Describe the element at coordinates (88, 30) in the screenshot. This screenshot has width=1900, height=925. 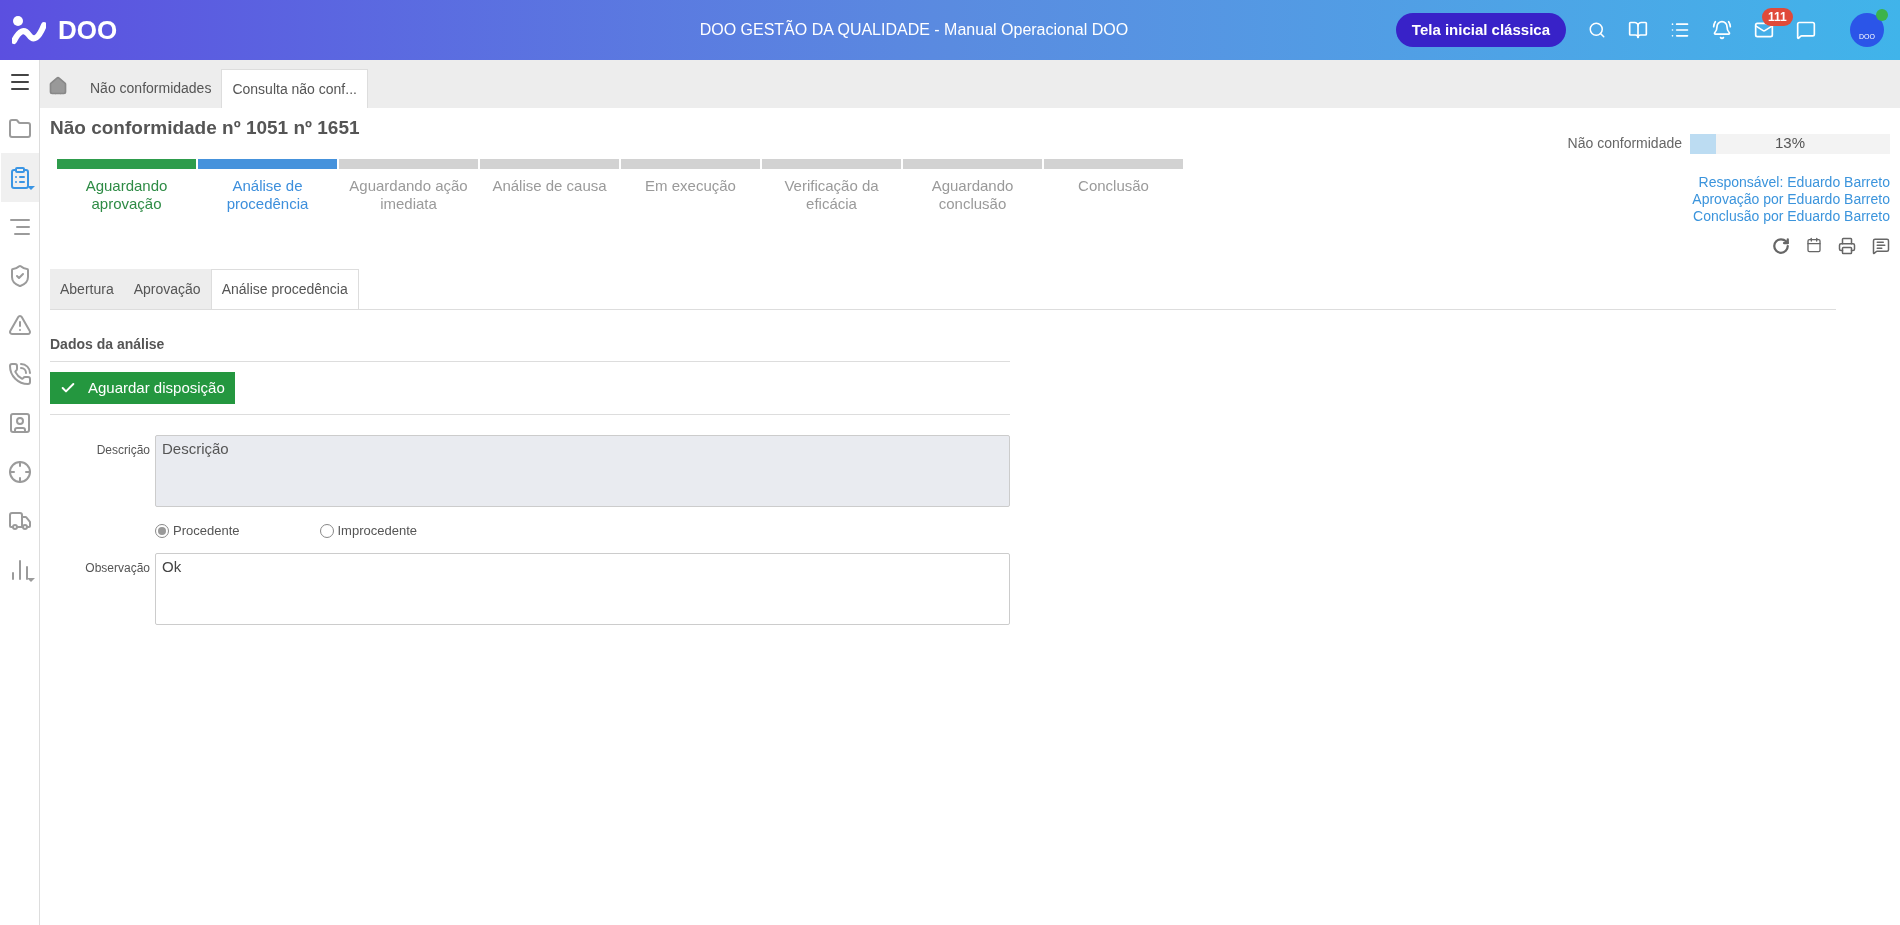
I see `logo-text: DOO` at that location.